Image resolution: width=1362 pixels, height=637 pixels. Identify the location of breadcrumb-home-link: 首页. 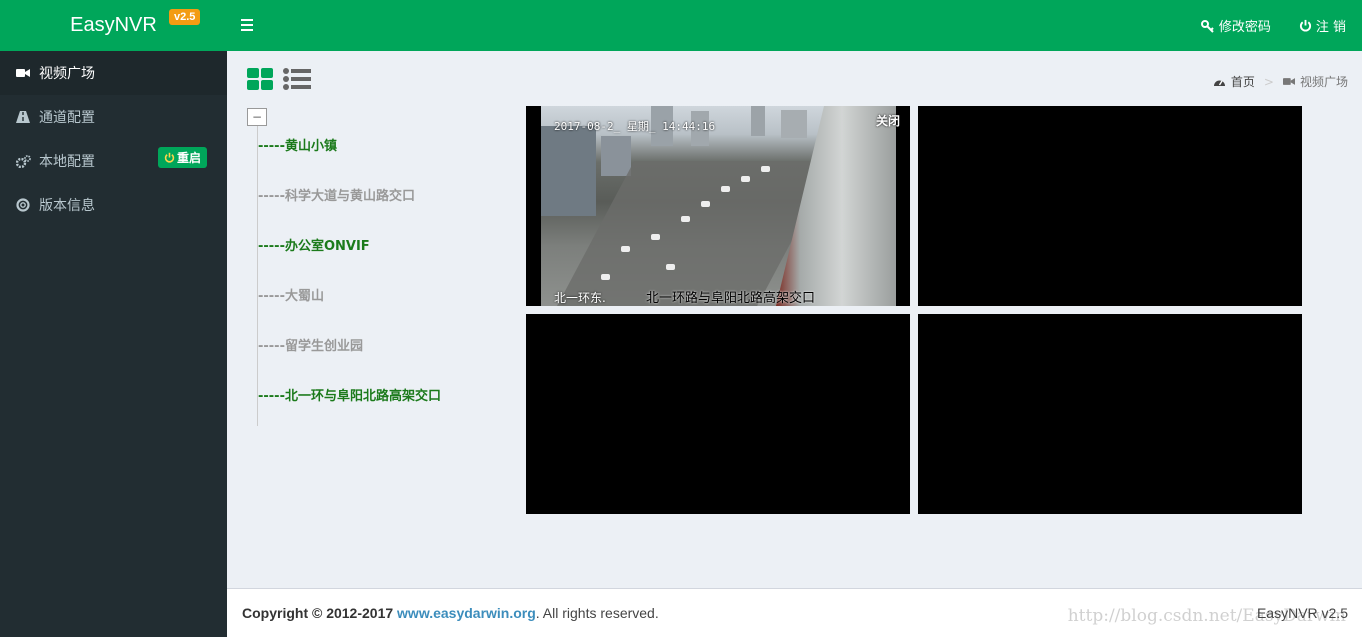
(1243, 81).